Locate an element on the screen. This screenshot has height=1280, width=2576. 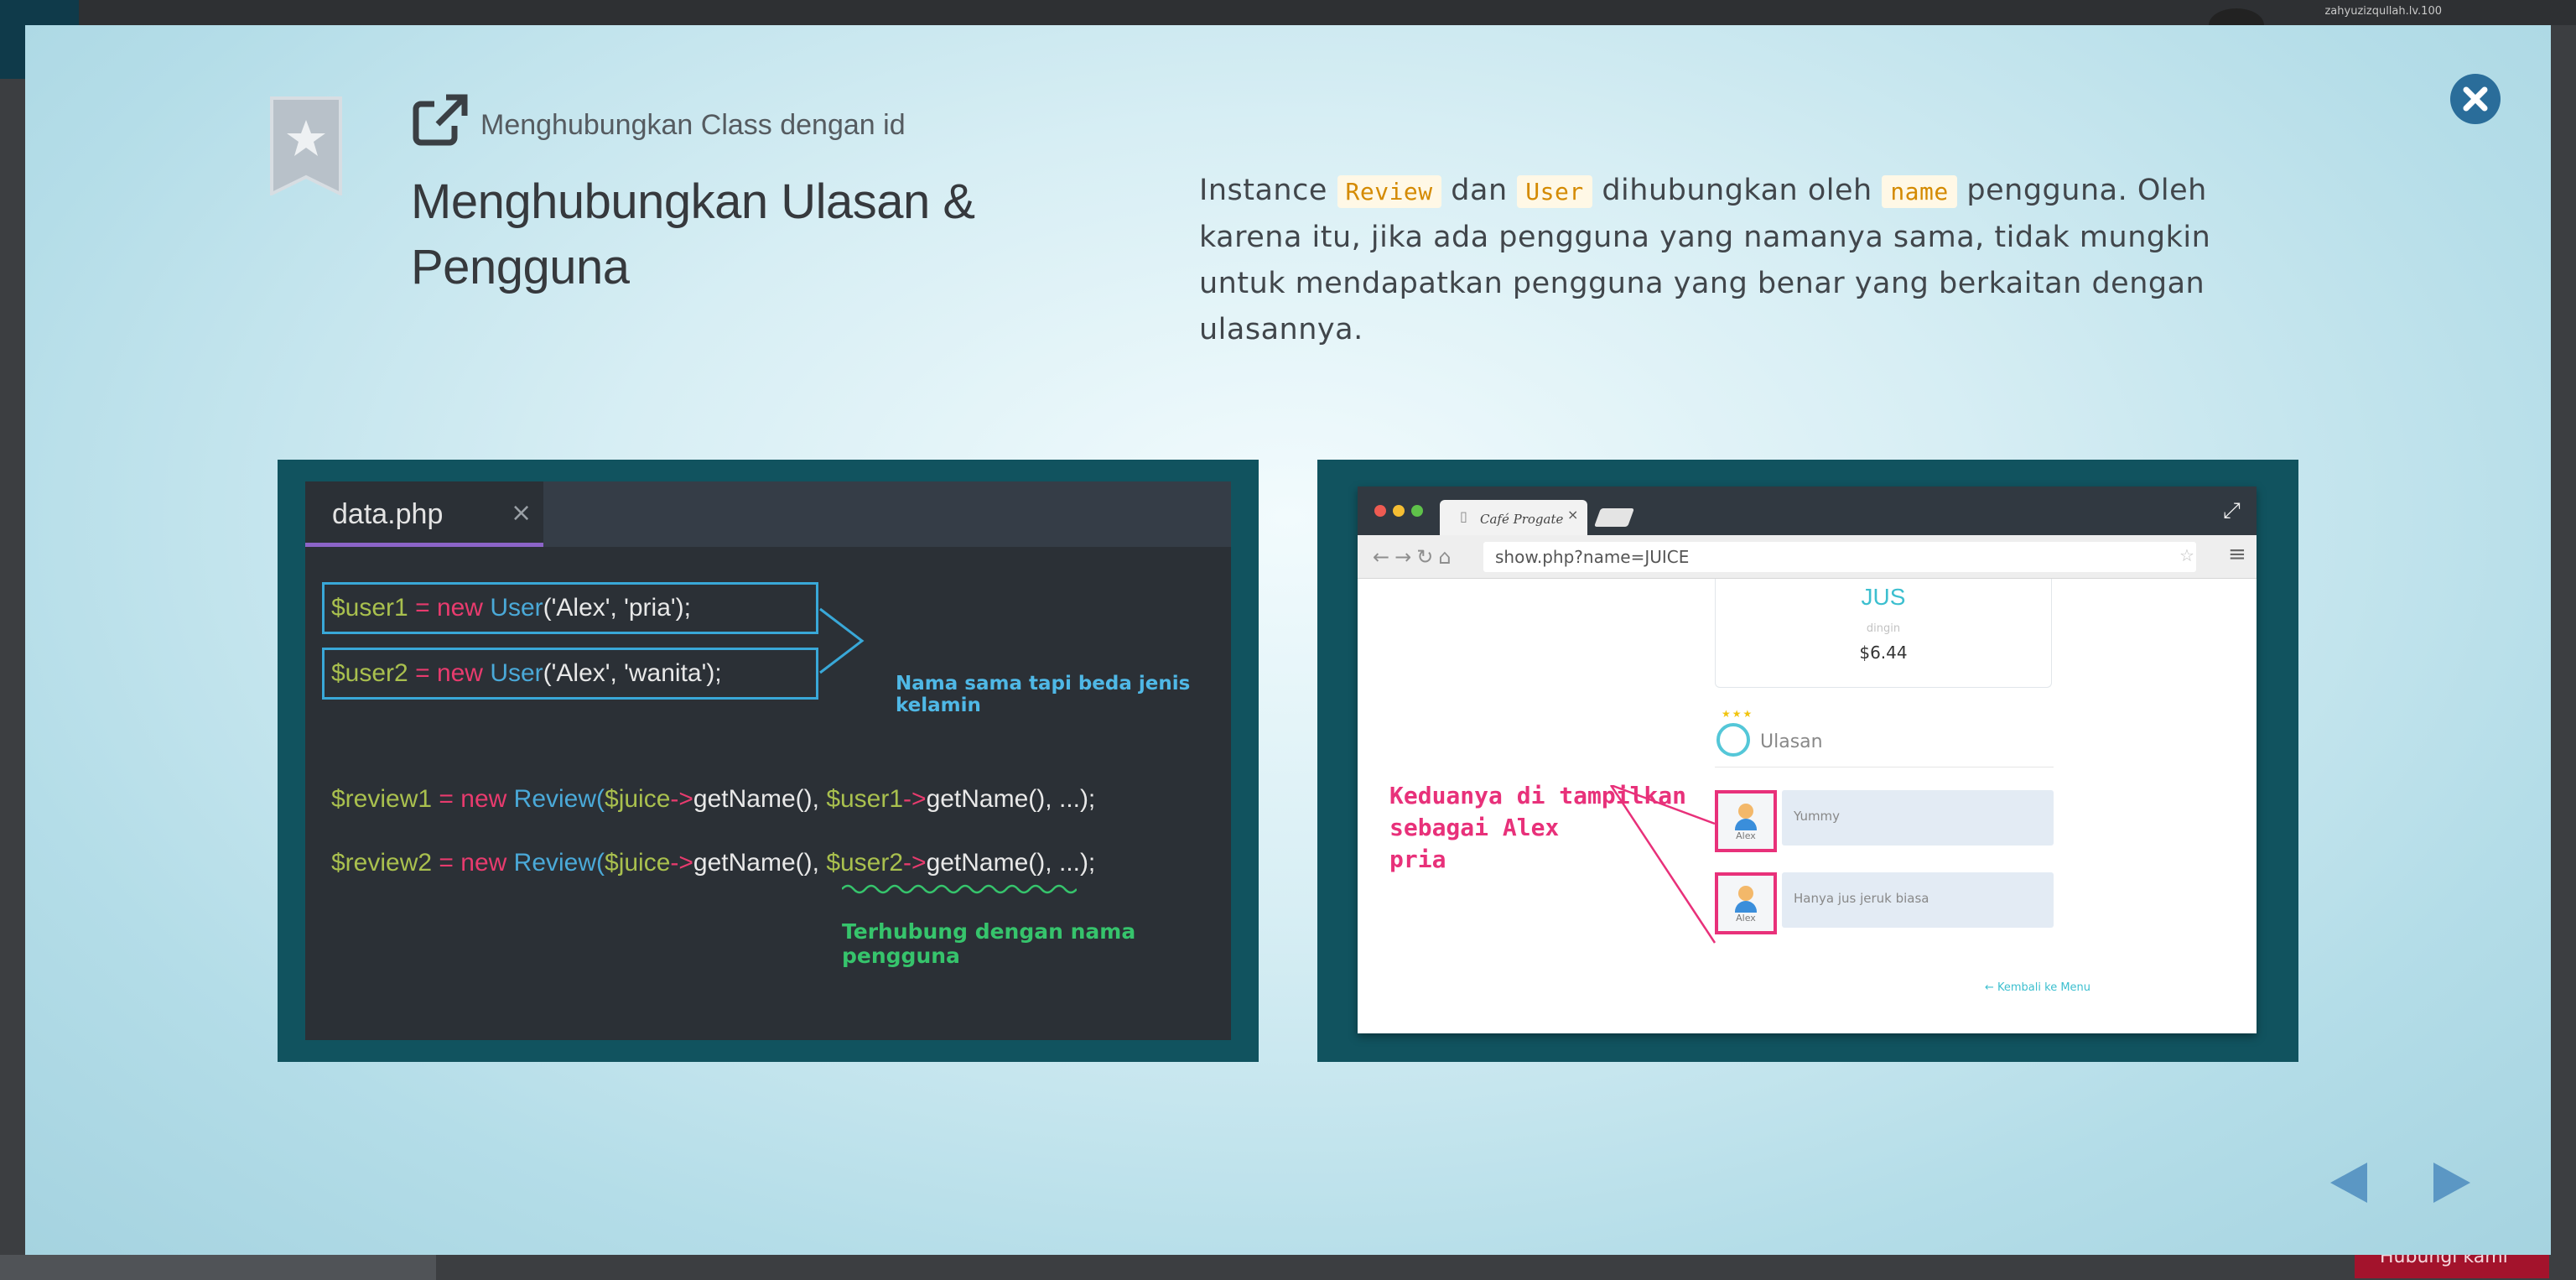
annotation-both-alex: Keduanya di tampilkan sebagai Alex pria is located at coordinates (1538, 827).